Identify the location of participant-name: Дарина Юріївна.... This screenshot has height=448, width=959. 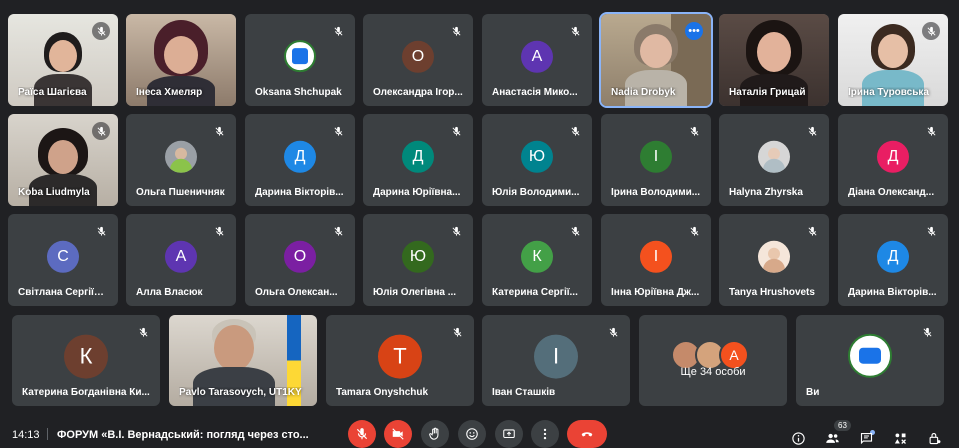
(417, 192).